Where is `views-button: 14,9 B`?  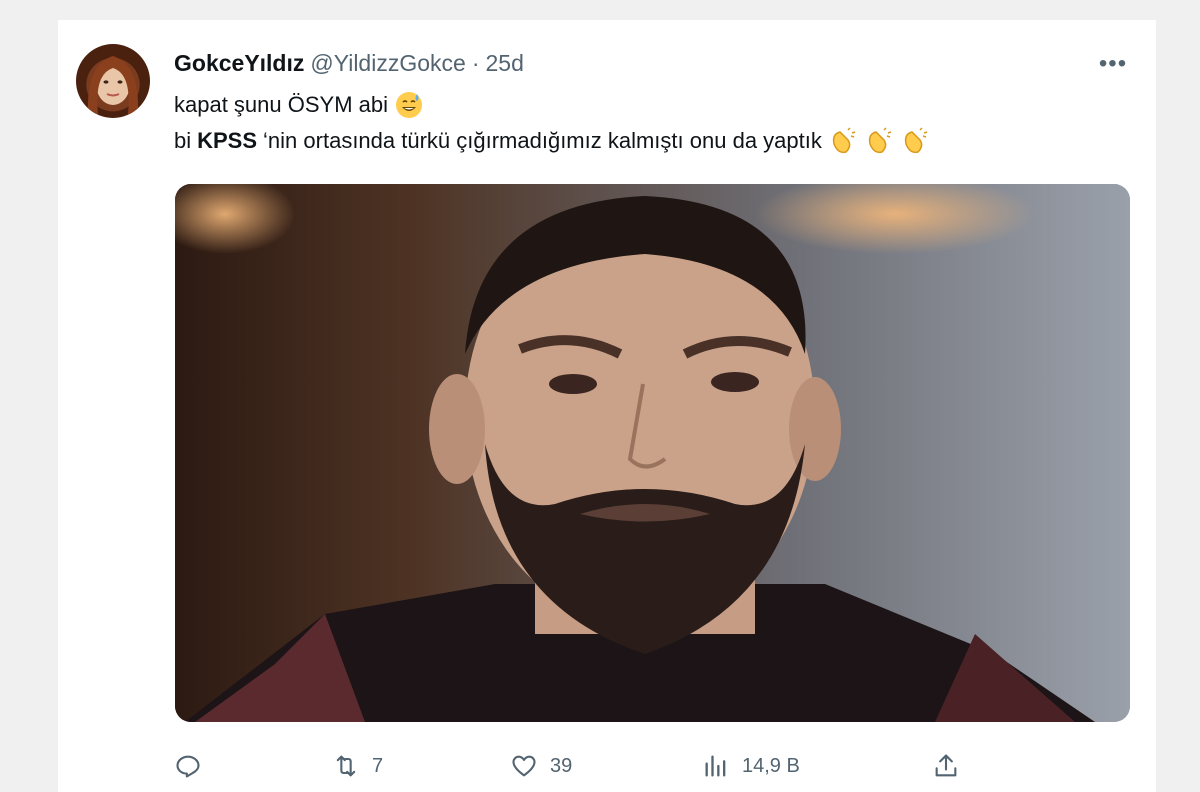 views-button: 14,9 B is located at coordinates (751, 766).